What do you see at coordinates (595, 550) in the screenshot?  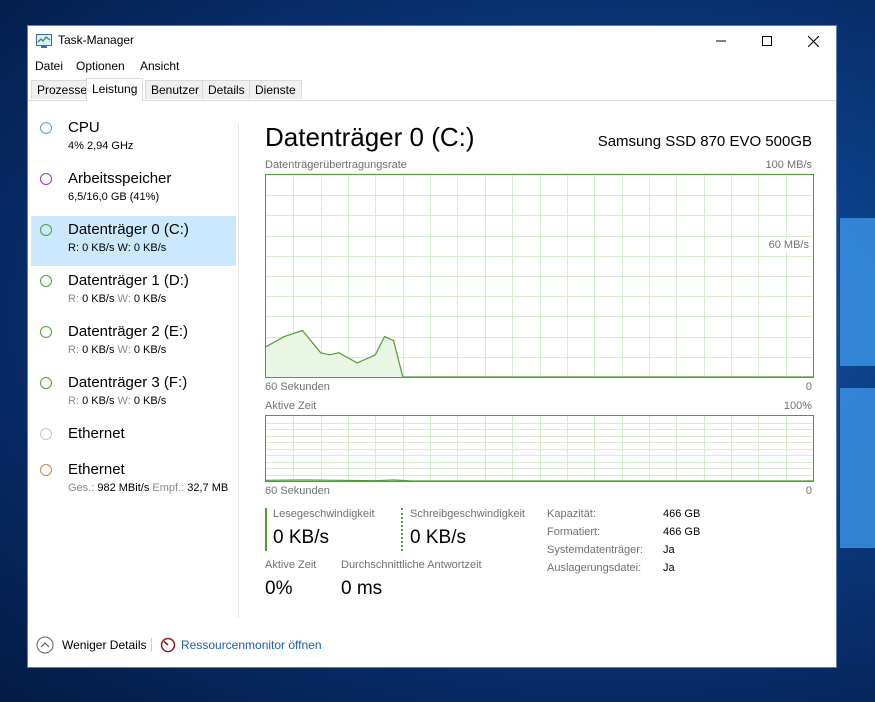 I see `prop-system-disk-label: Systemdatenträger:` at bounding box center [595, 550].